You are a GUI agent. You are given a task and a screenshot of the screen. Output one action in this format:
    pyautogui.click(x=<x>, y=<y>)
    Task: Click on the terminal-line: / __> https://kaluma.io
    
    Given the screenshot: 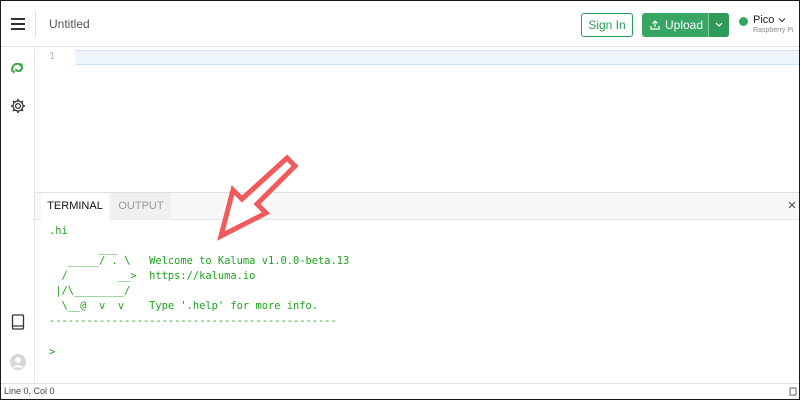 What is the action you would take?
    pyautogui.click(x=152, y=276)
    